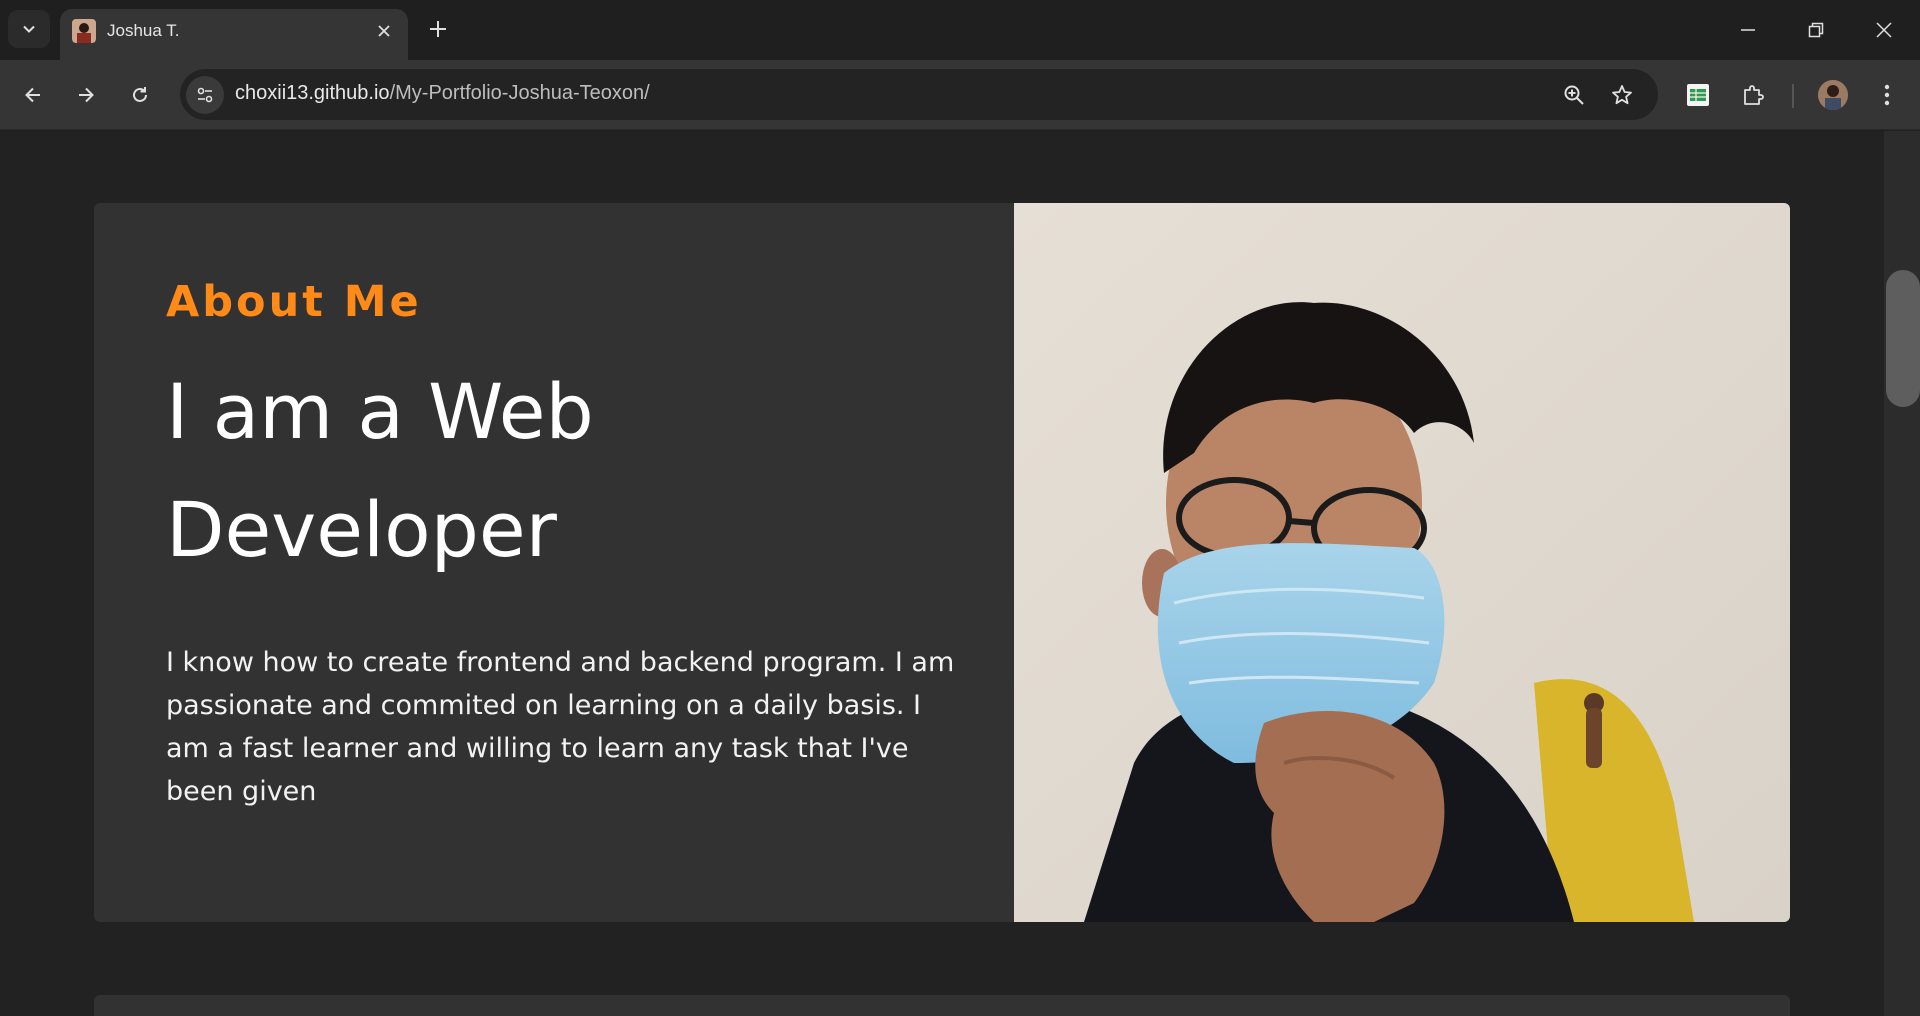 This screenshot has height=1016, width=1920. I want to click on forward-button, so click(86, 95).